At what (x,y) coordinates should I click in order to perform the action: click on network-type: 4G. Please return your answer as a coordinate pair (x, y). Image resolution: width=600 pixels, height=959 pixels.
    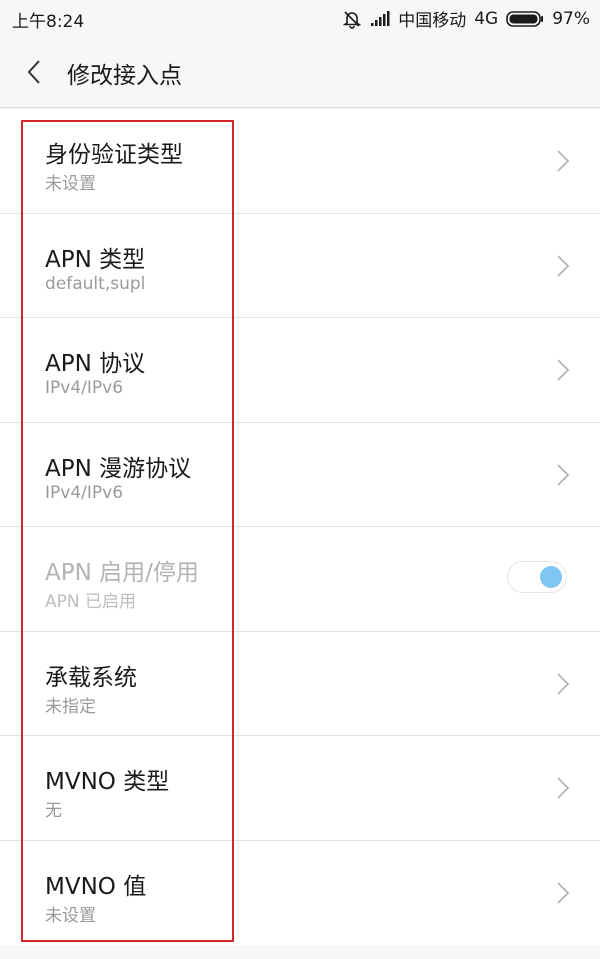
    Looking at the image, I should click on (486, 18).